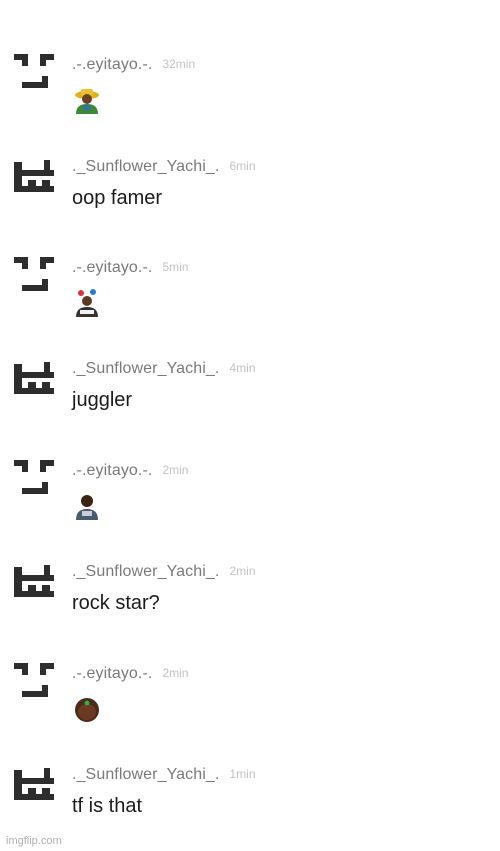  Describe the element at coordinates (242, 166) in the screenshot. I see `timestamp: 6min` at that location.